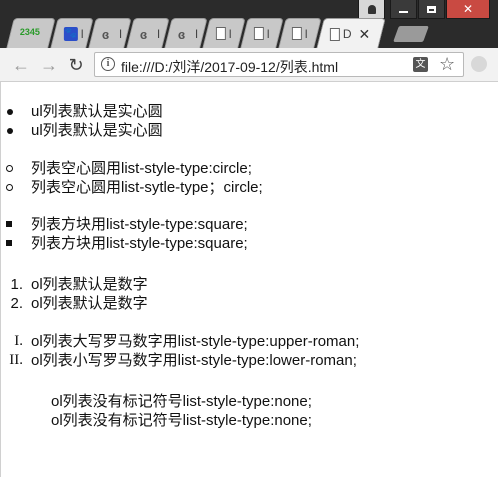  What do you see at coordinates (16, 303) in the screenshot?
I see `number-marker: 2.` at bounding box center [16, 303].